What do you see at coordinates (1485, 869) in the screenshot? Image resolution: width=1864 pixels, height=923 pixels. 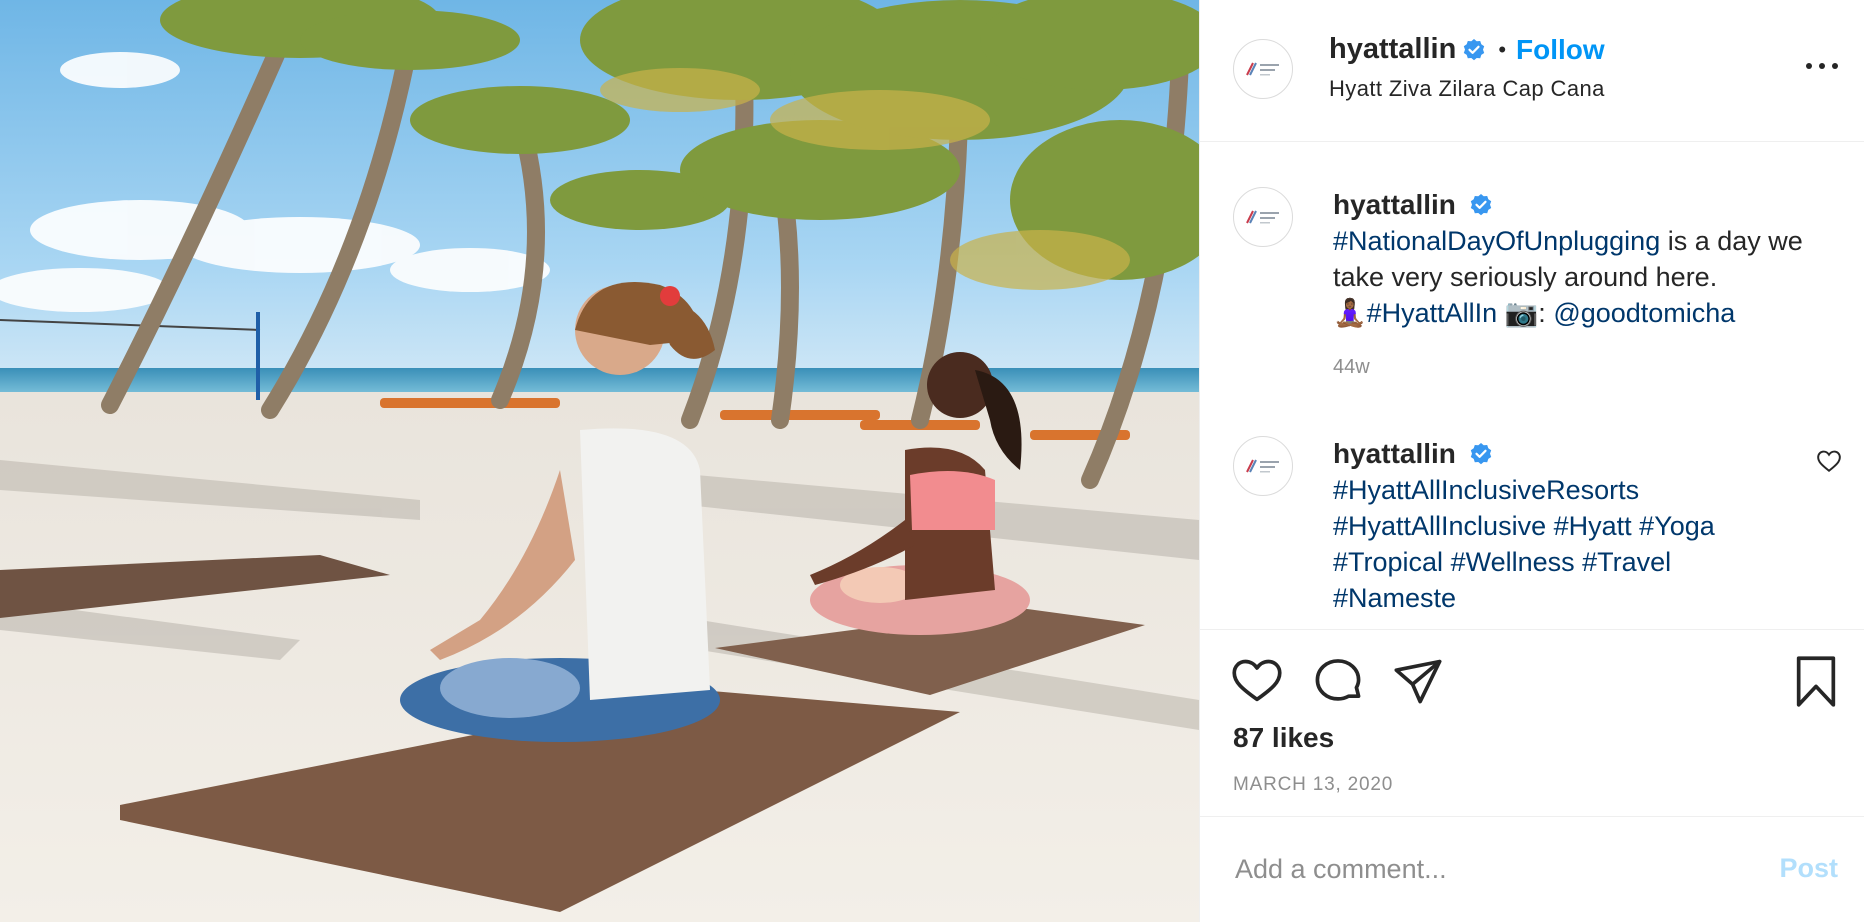 I see `comment-input` at bounding box center [1485, 869].